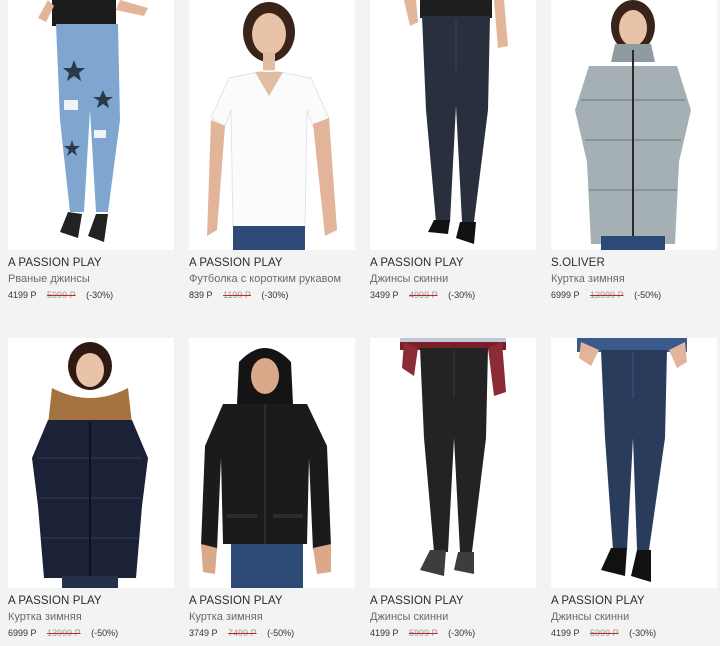 Image resolution: width=720 pixels, height=646 pixels. I want to click on white-tshirt-model-photo, so click(272, 126).